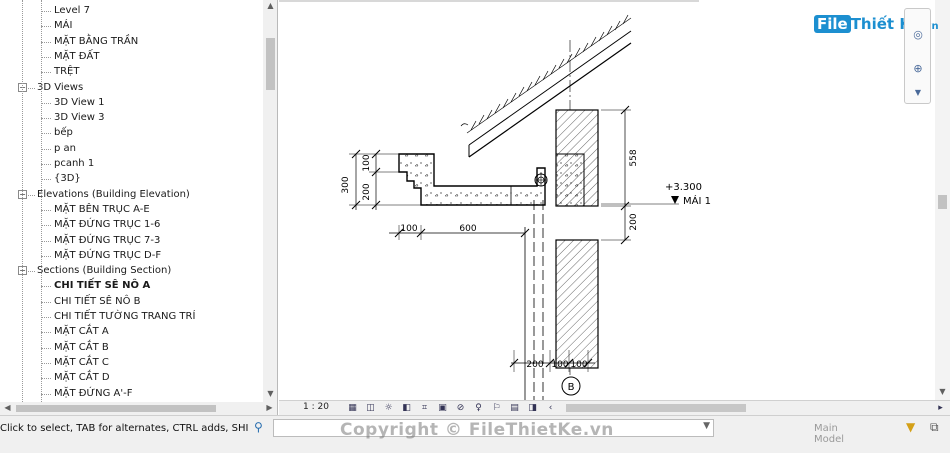 The width and height of the screenshot is (950, 453). What do you see at coordinates (81, 362) in the screenshot?
I see `browser-item-label: MẶT CẮT C` at bounding box center [81, 362].